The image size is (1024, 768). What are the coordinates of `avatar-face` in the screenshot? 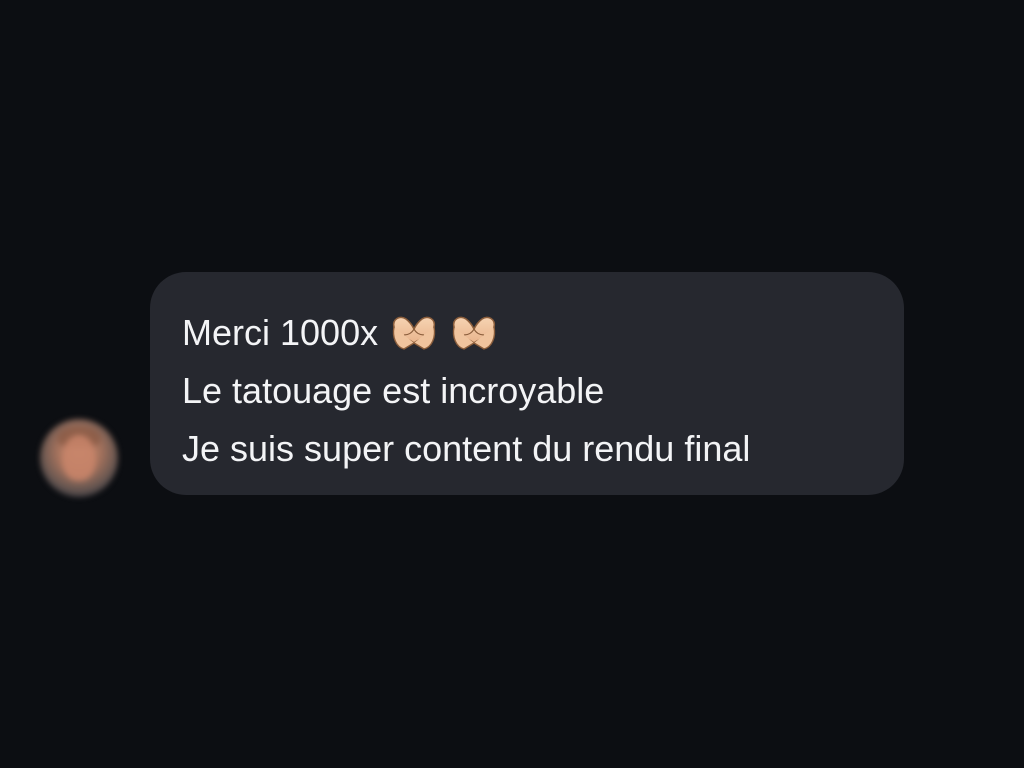 It's located at (79, 458).